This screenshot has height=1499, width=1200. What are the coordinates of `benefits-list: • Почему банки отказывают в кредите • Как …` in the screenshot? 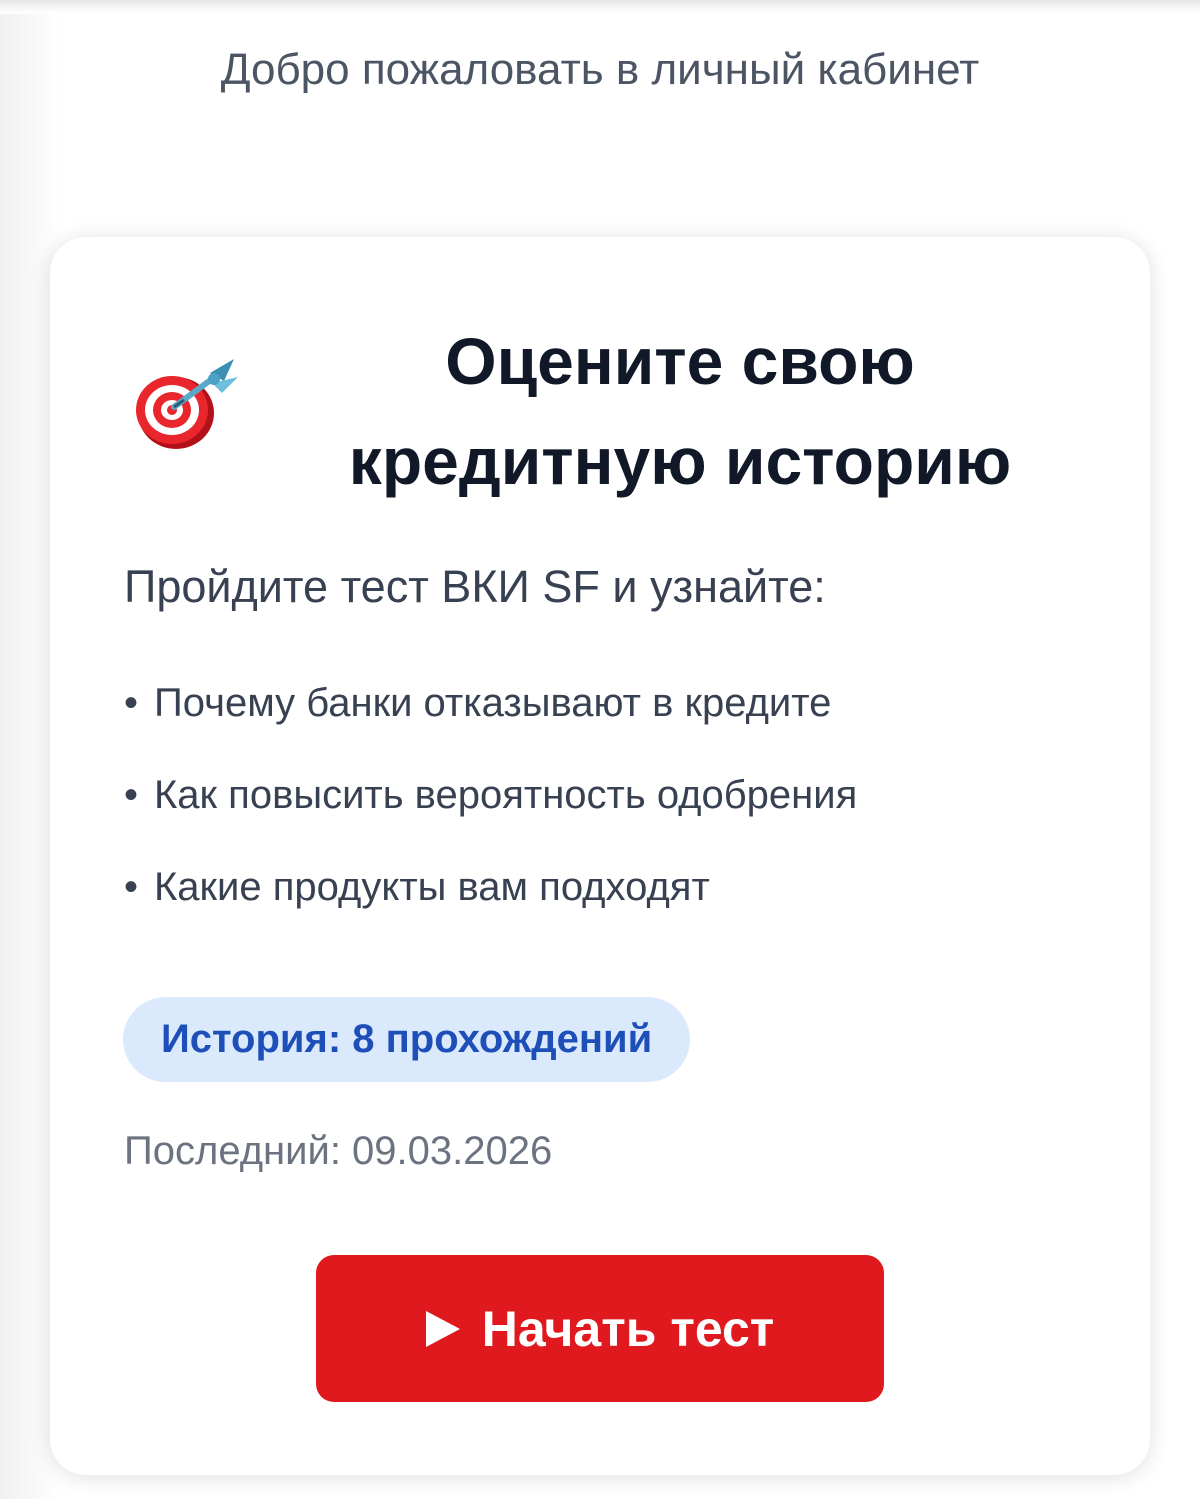 It's located at (490, 813).